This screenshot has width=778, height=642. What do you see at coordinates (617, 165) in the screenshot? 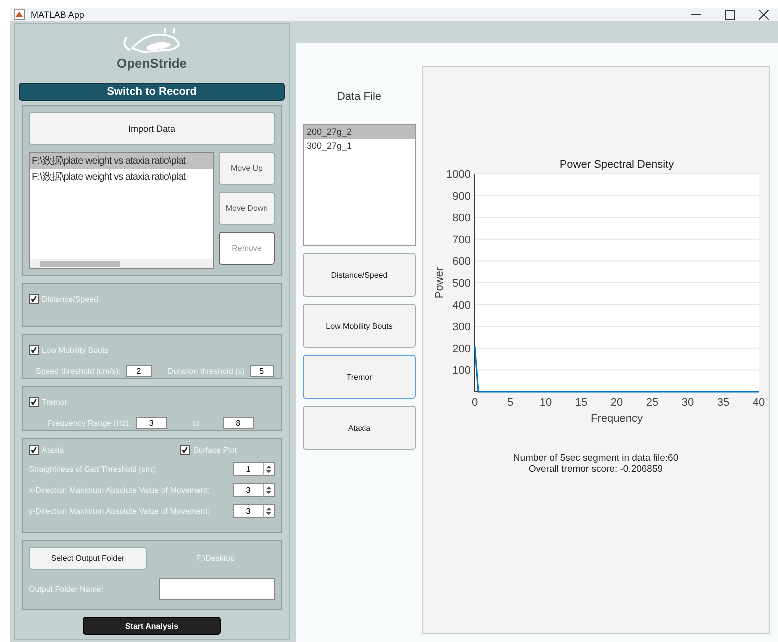
I see `chart-title: Power Spectral Density` at bounding box center [617, 165].